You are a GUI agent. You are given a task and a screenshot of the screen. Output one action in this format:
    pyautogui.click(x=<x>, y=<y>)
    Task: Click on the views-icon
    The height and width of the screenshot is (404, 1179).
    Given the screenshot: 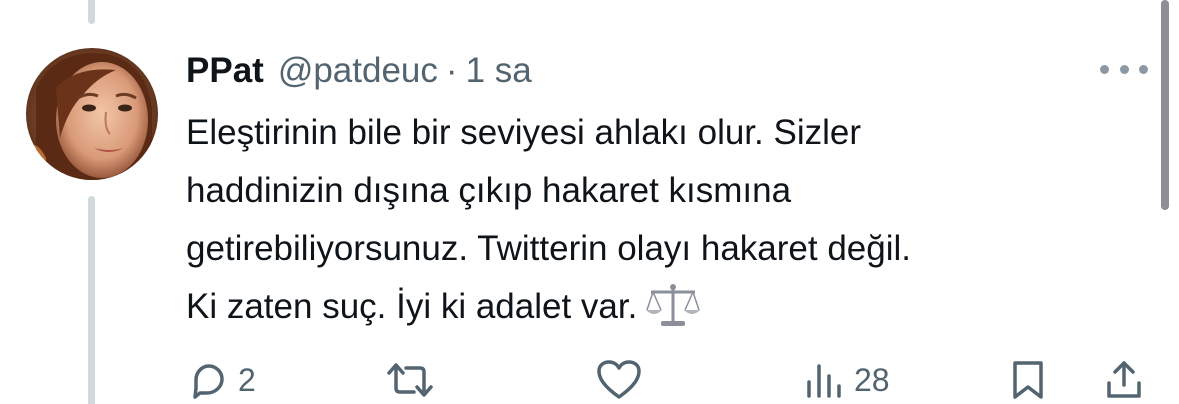 What is the action you would take?
    pyautogui.click(x=824, y=381)
    